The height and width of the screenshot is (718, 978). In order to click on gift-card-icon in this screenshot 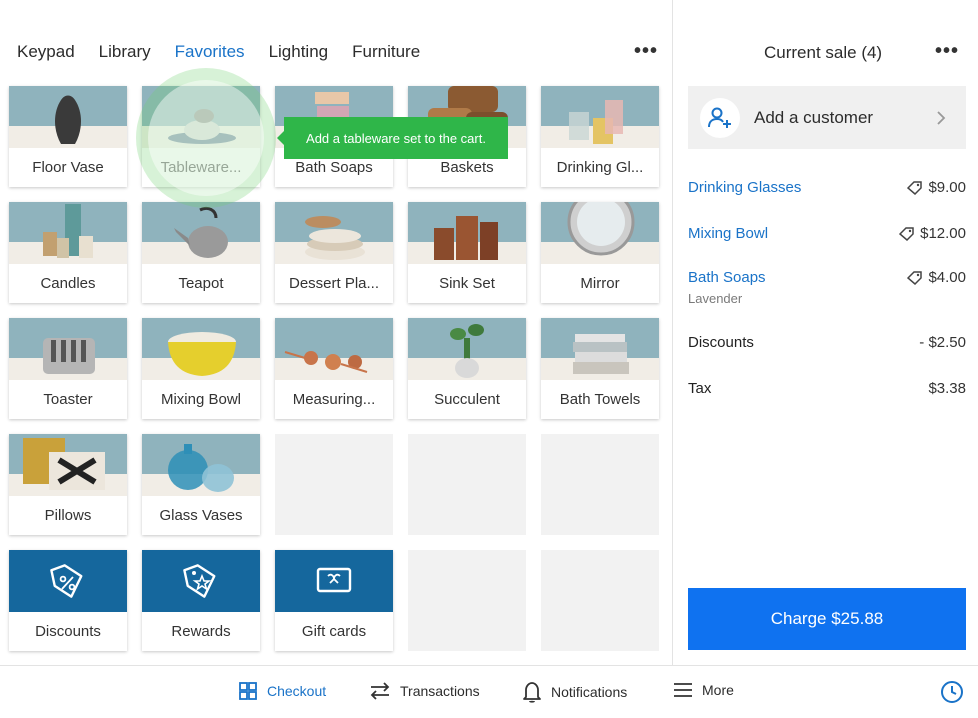, I will do `click(334, 580)`.